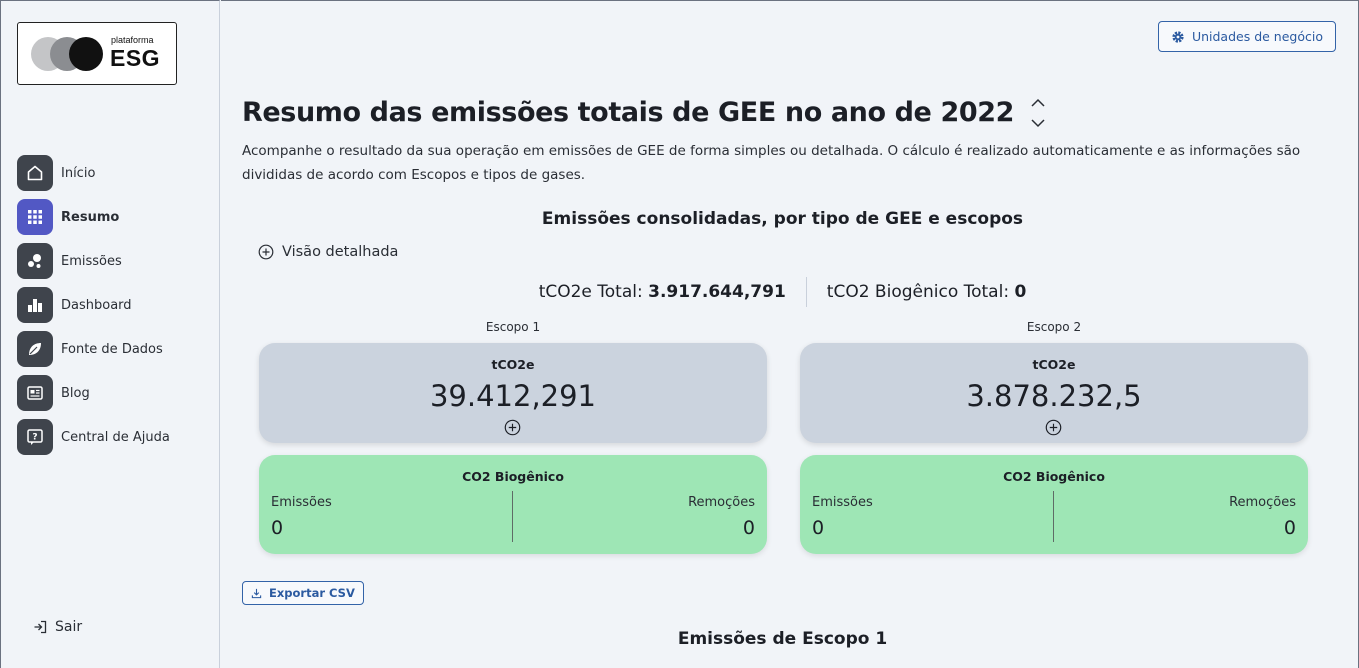  I want to click on leaf-icon, so click(35, 349).